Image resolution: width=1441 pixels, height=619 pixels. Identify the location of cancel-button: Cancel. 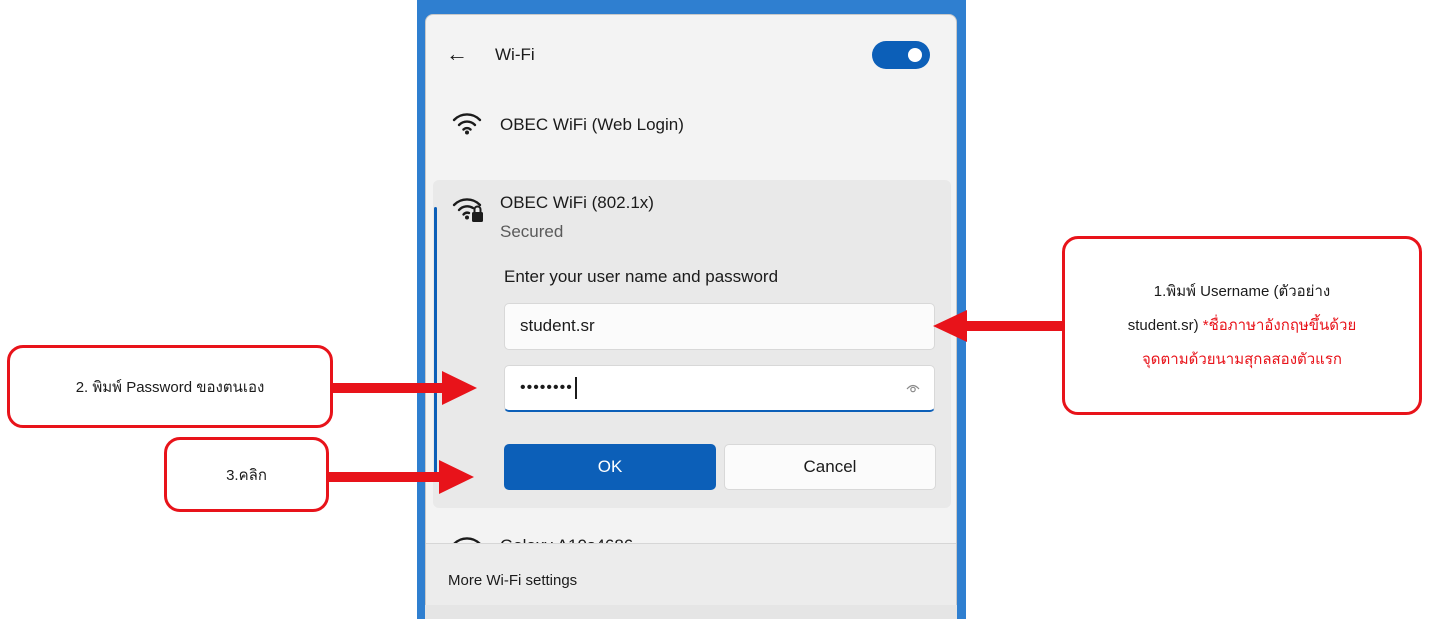
(830, 467).